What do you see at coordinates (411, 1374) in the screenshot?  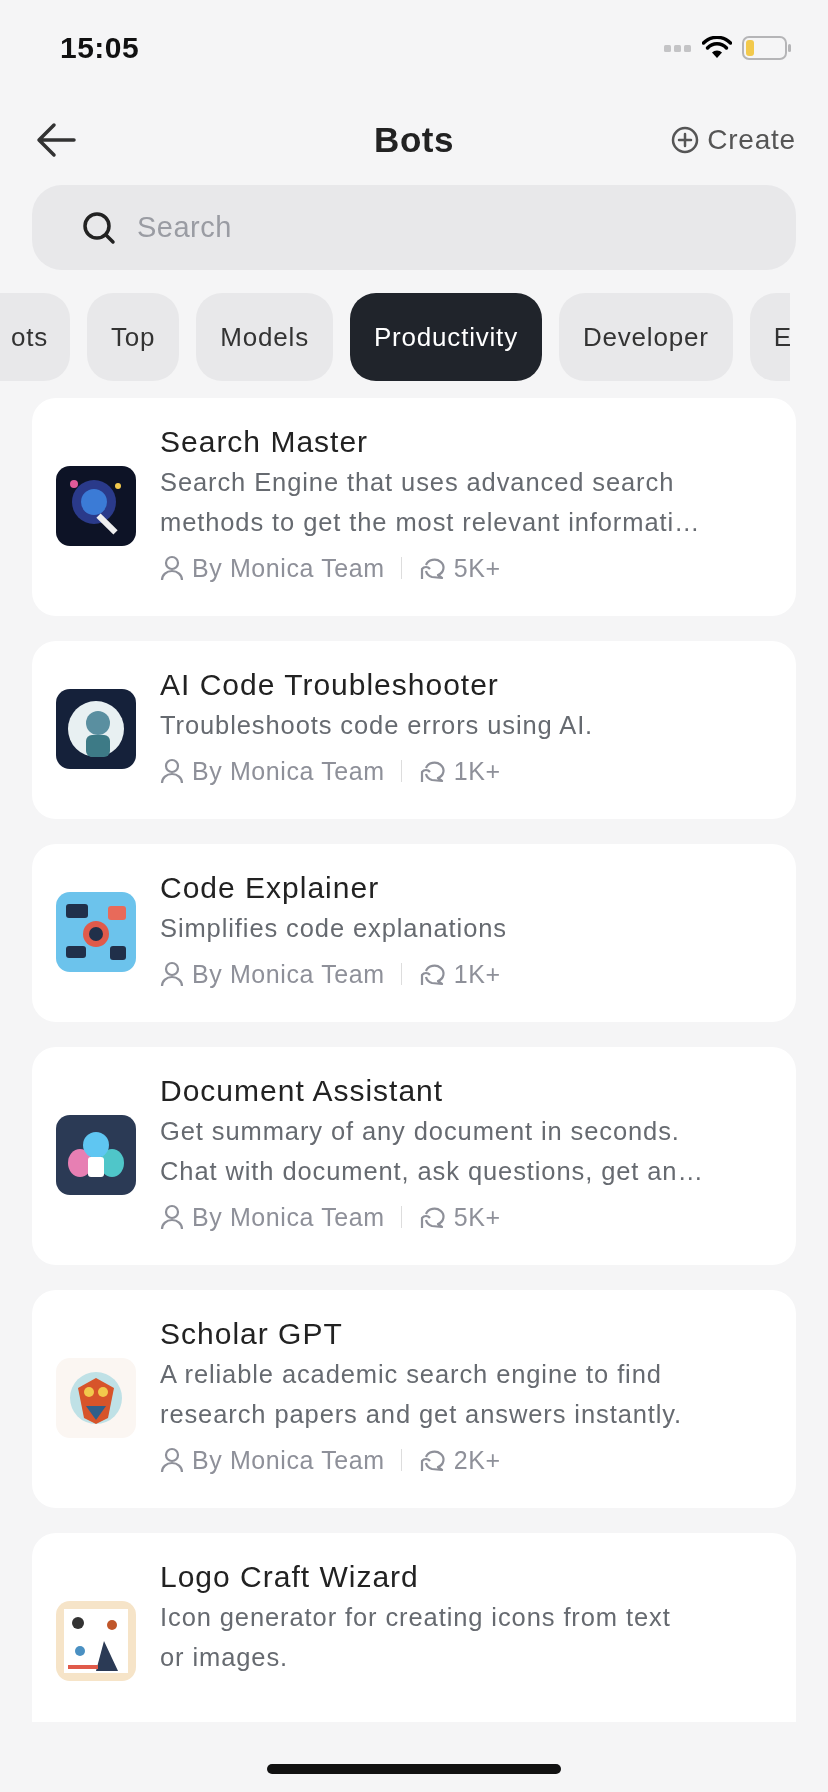 I see `bot-description: A reliable academic search engine to find` at bounding box center [411, 1374].